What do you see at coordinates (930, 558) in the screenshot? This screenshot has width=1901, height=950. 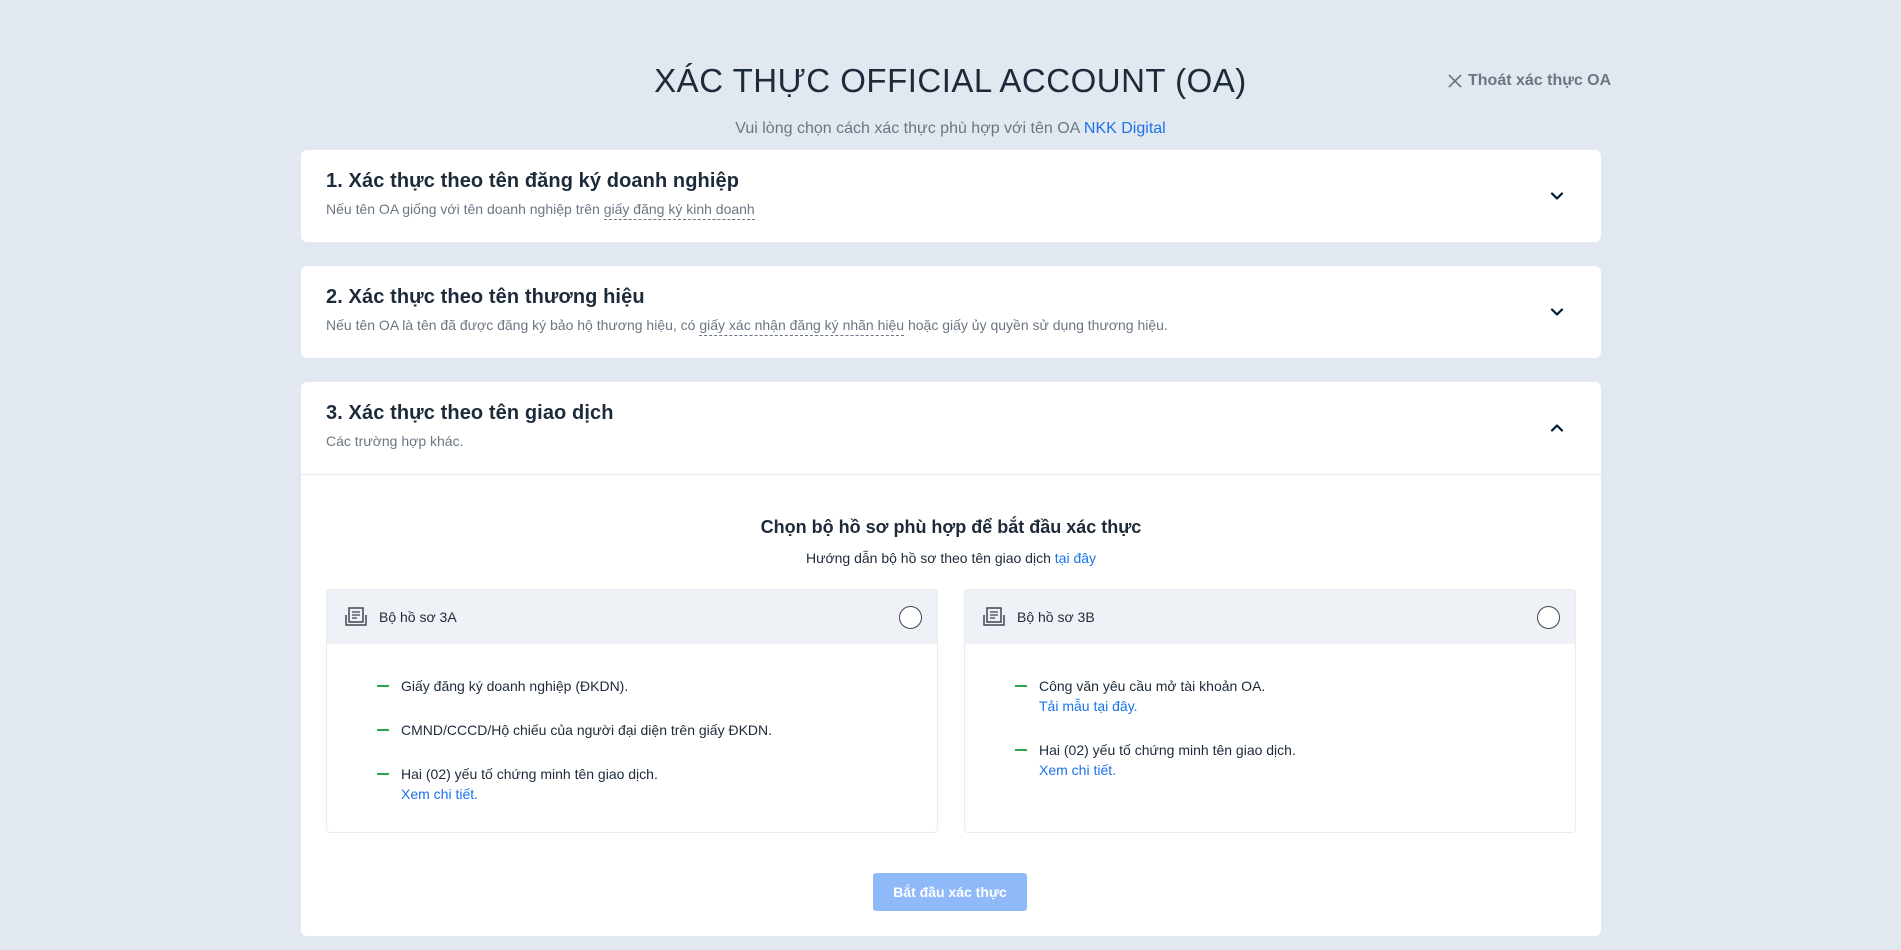 I see `guide-text: Hướng dẫn bộ hồ sơ theo tên giao dịch` at bounding box center [930, 558].